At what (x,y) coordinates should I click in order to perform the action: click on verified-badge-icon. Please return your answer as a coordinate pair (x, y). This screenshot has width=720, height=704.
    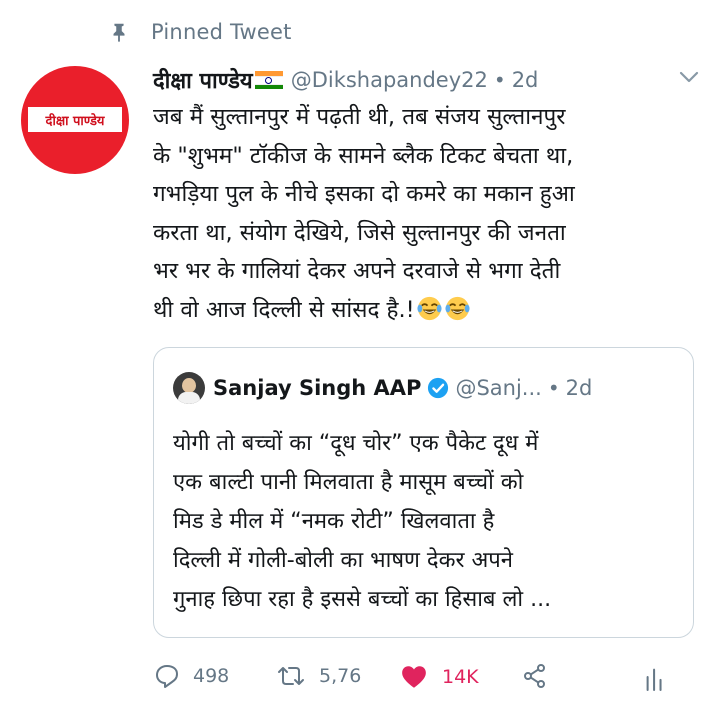
    Looking at the image, I should click on (438, 388).